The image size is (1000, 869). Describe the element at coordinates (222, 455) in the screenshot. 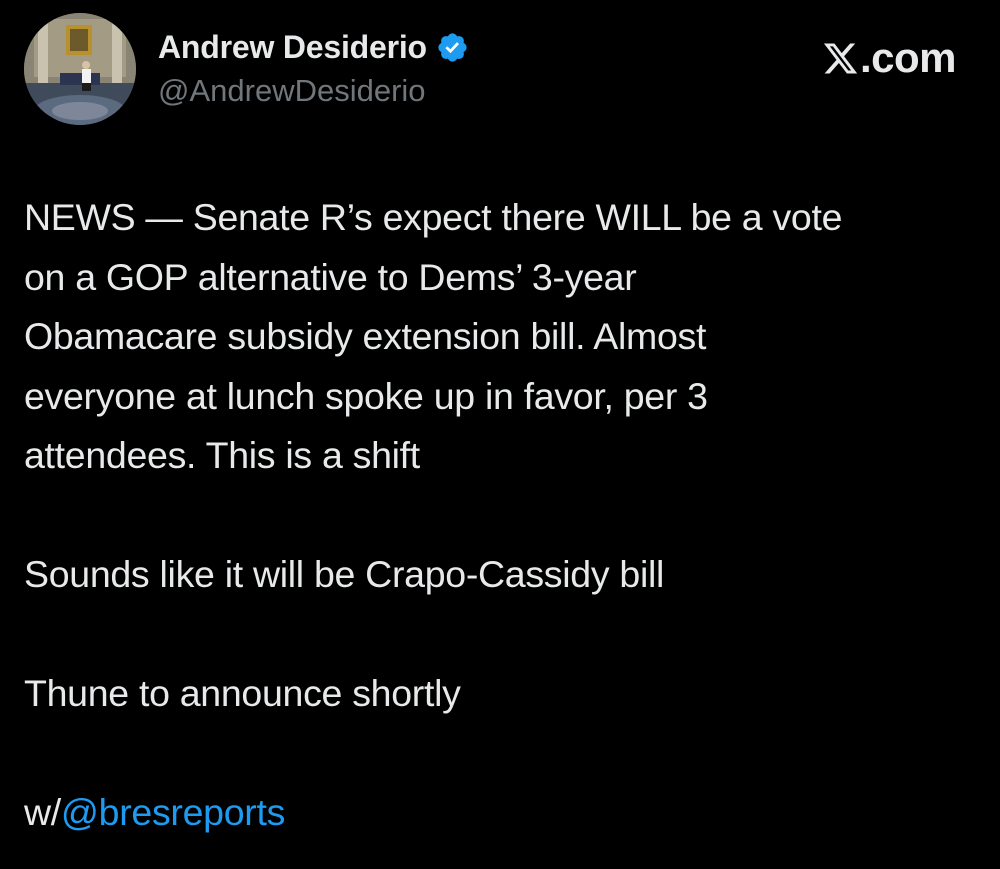

I see `tweet-line: attendees. This is a shift` at that location.